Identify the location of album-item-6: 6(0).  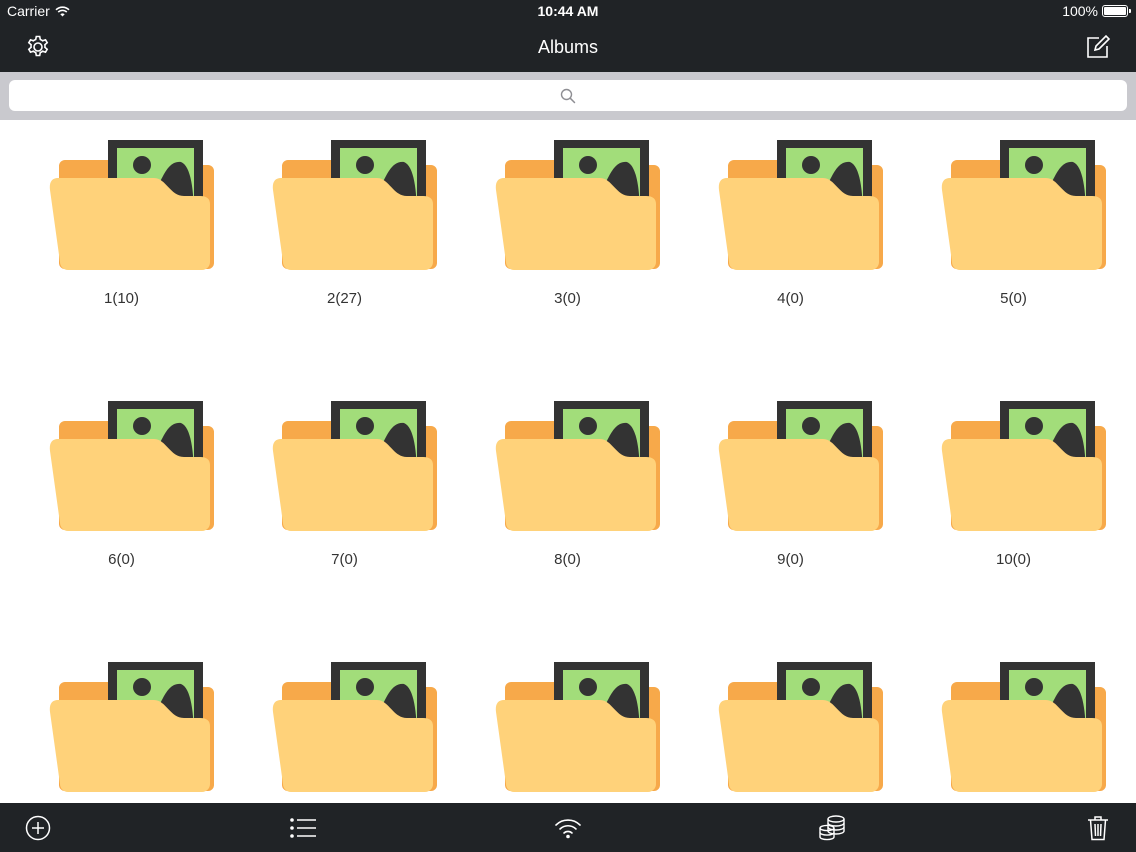
(121, 481).